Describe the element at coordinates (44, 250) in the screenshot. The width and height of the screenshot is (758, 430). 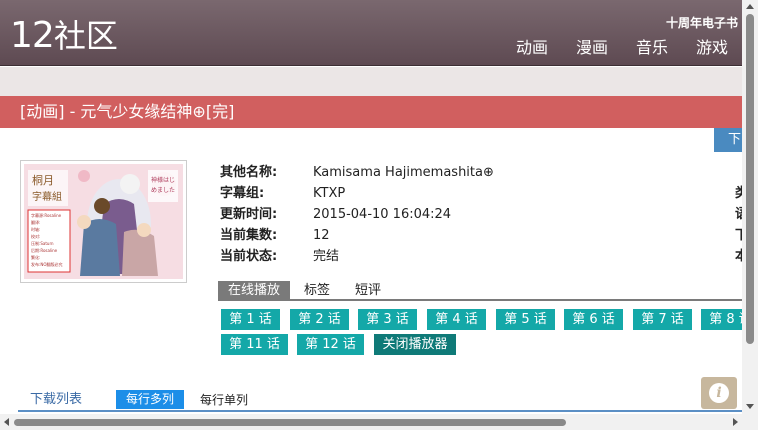
I see `svg-text: 后期:Rosaline` at that location.